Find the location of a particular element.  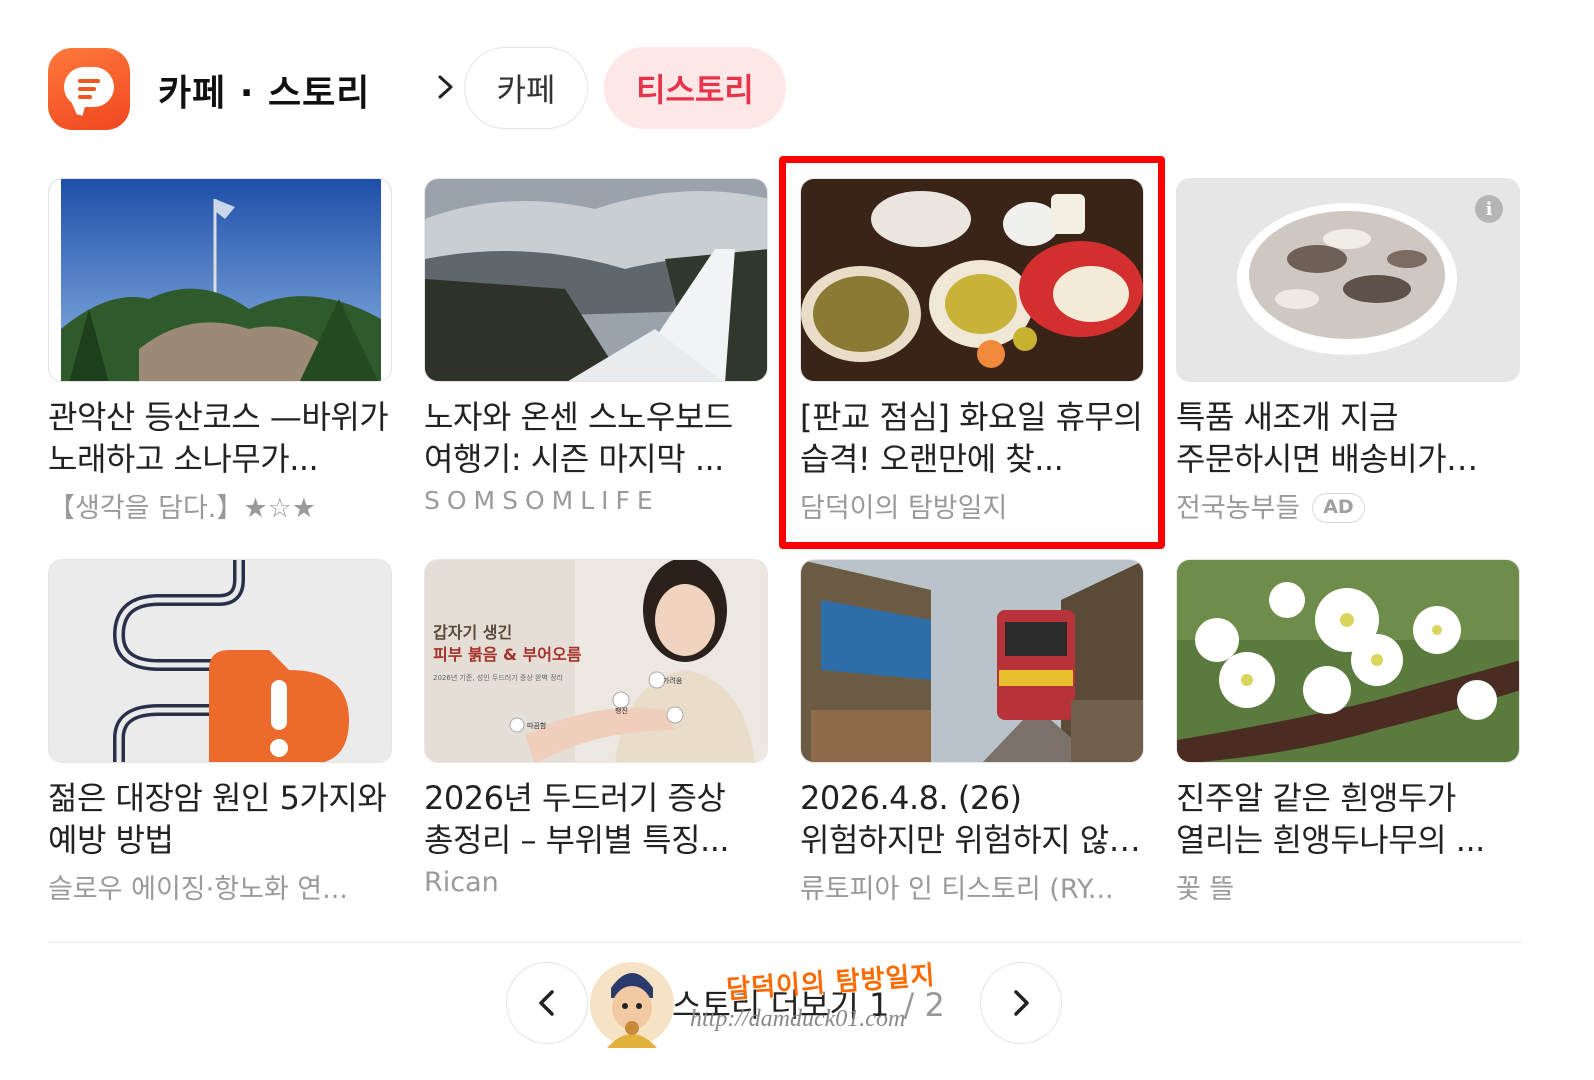

section-title: 카페 · 스토리 is located at coordinates (264, 90).